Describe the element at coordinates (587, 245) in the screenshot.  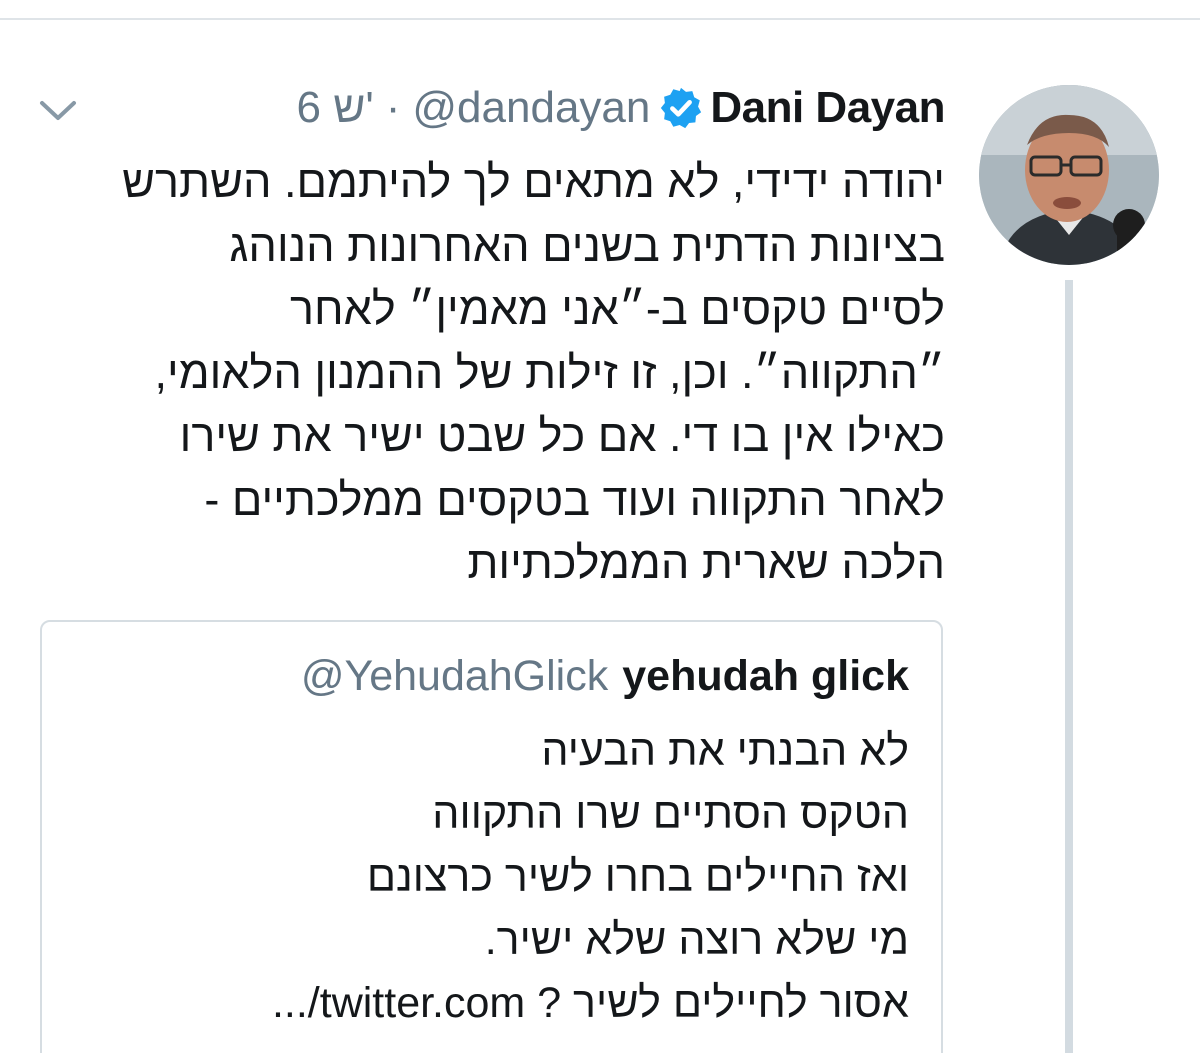
I see `tweet-text-line: בציונות הדתית בשנים האחרונות הנוהג` at that location.